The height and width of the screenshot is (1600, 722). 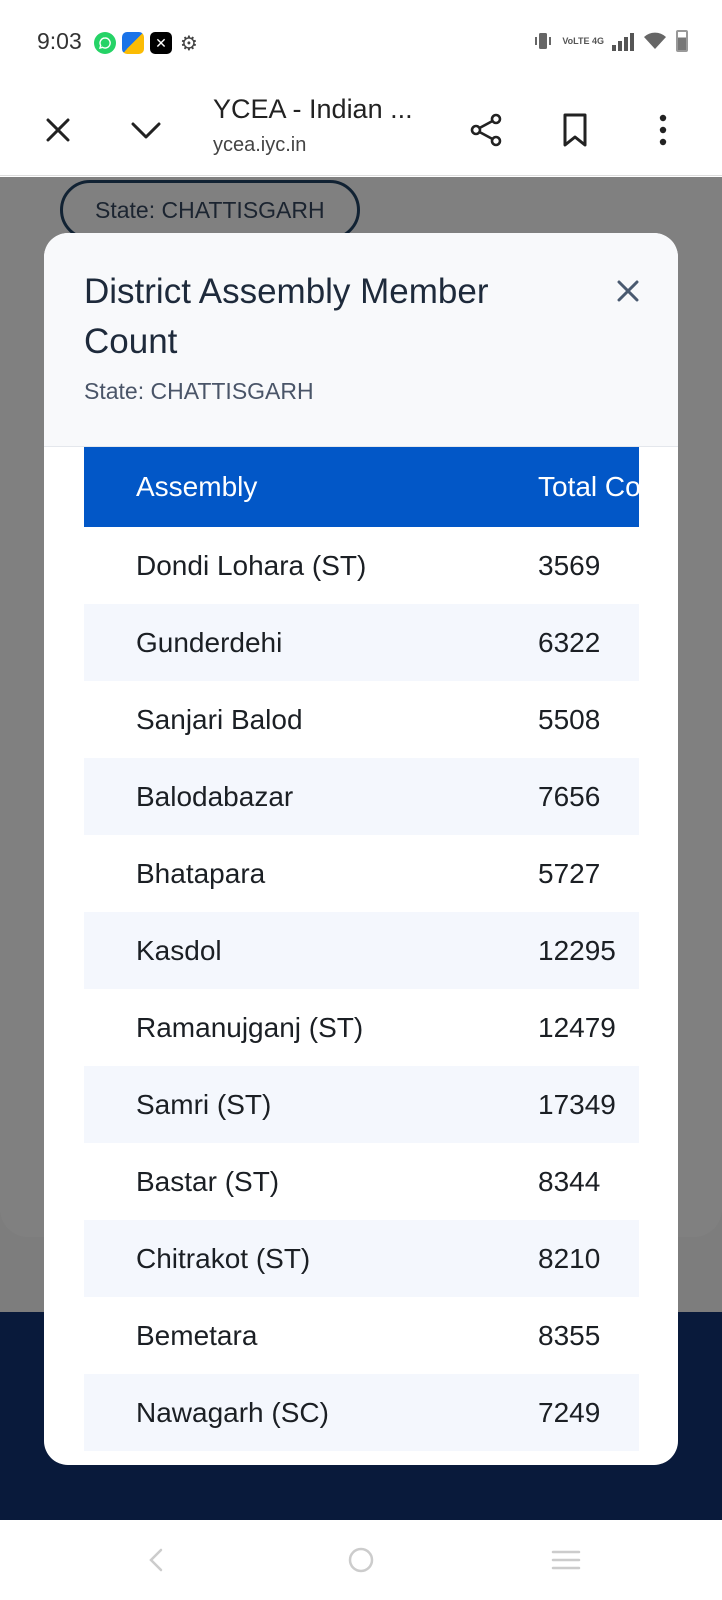 What do you see at coordinates (577, 1104) in the screenshot?
I see `cell-count: 17349` at bounding box center [577, 1104].